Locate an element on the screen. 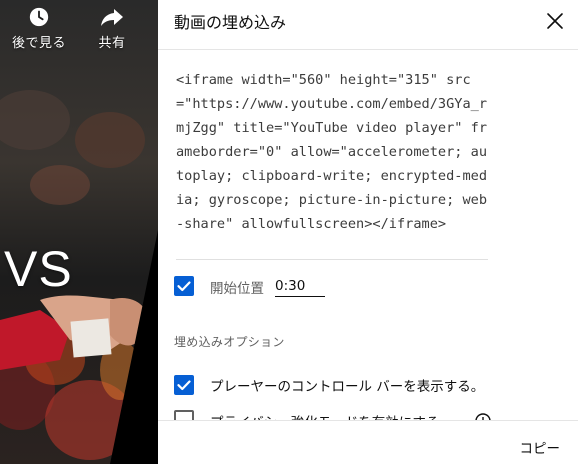 The image size is (578, 464). embed-options-heading: 埋め込みオプション is located at coordinates (229, 342).